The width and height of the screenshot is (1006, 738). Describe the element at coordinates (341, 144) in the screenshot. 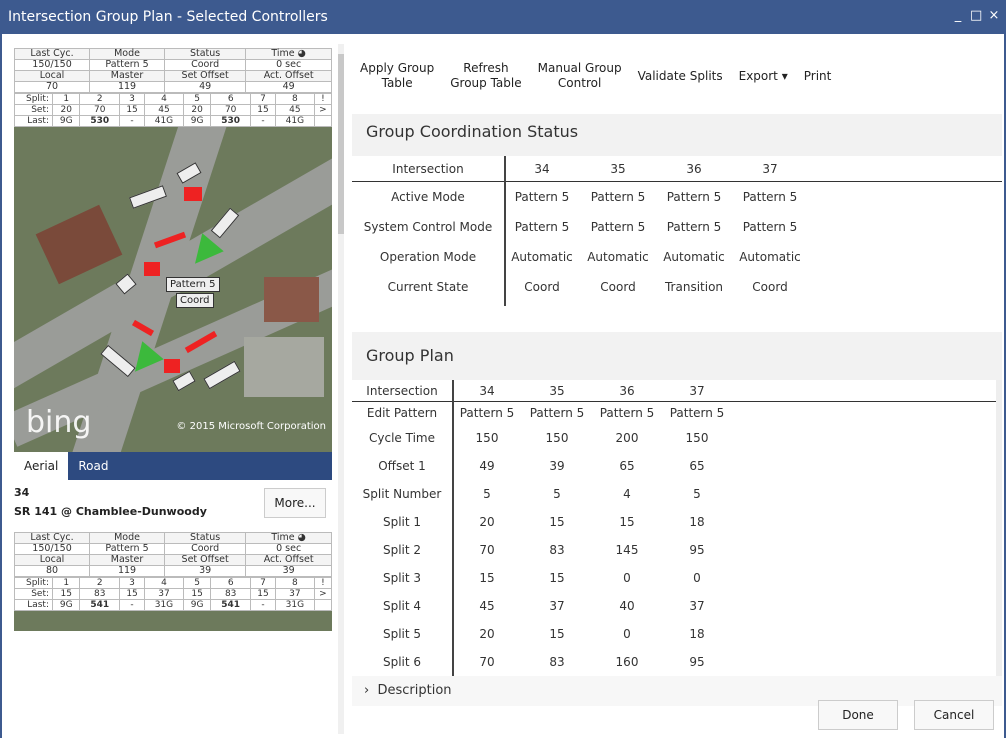

I see `scrollbar-thumb` at that location.